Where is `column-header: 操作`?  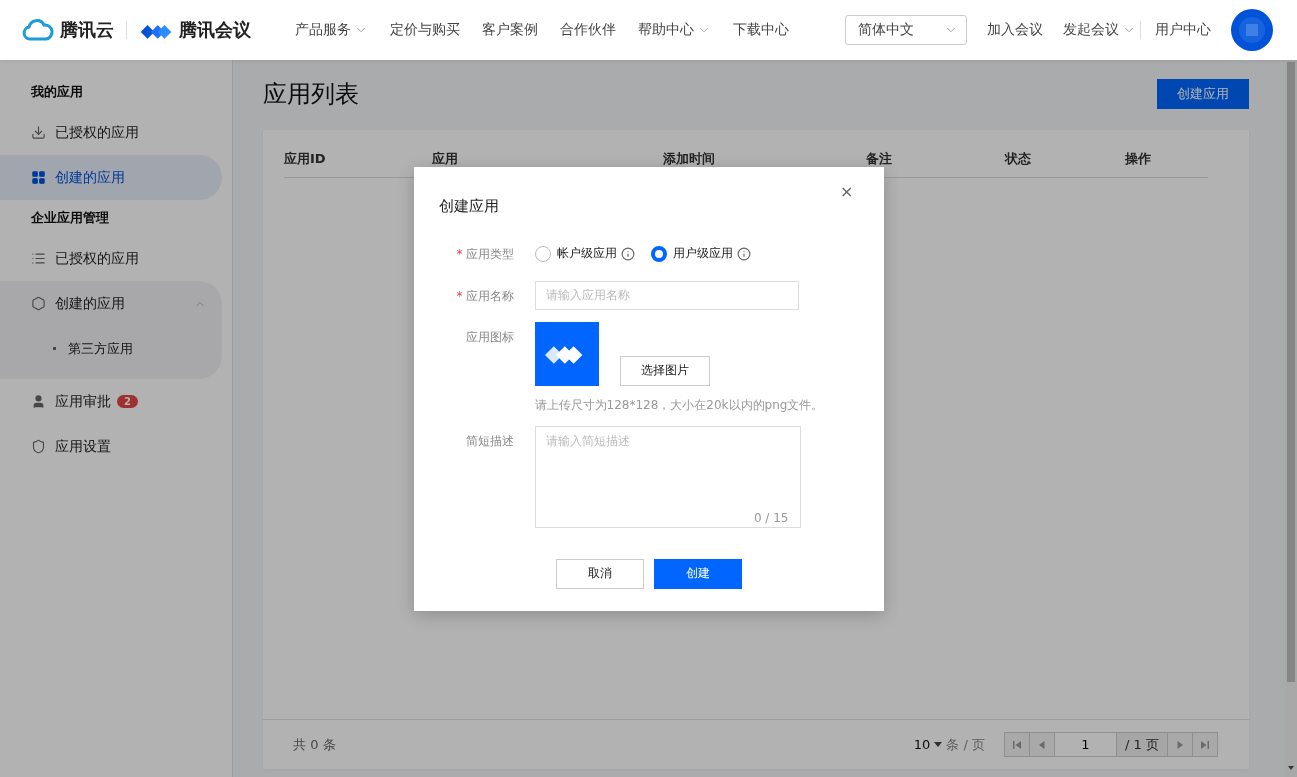
column-header: 操作 is located at coordinates (1138, 159).